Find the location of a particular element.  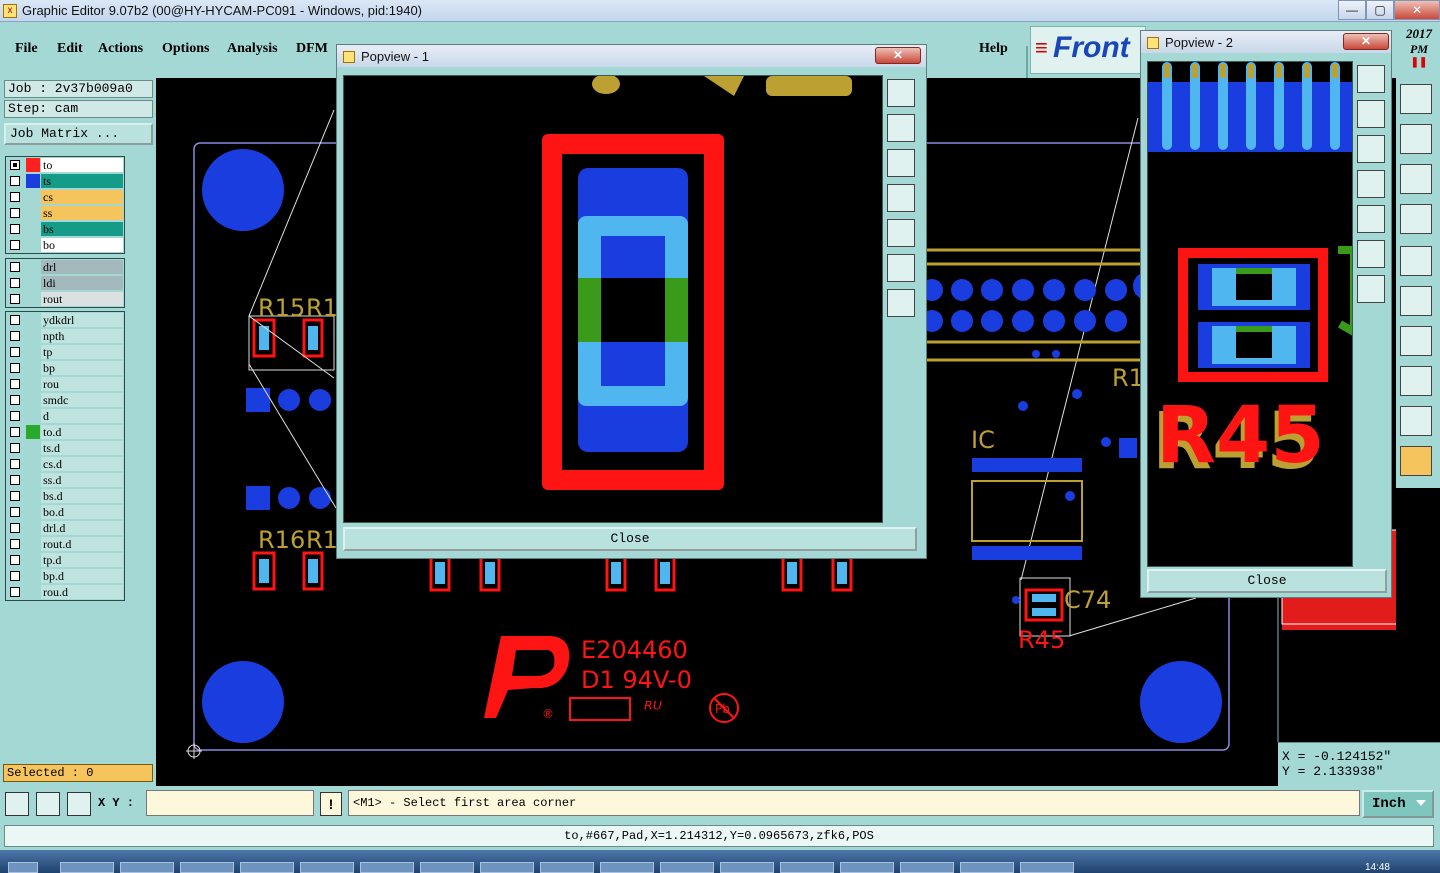

layer-row-drl-d: drl.d is located at coordinates (65, 528).